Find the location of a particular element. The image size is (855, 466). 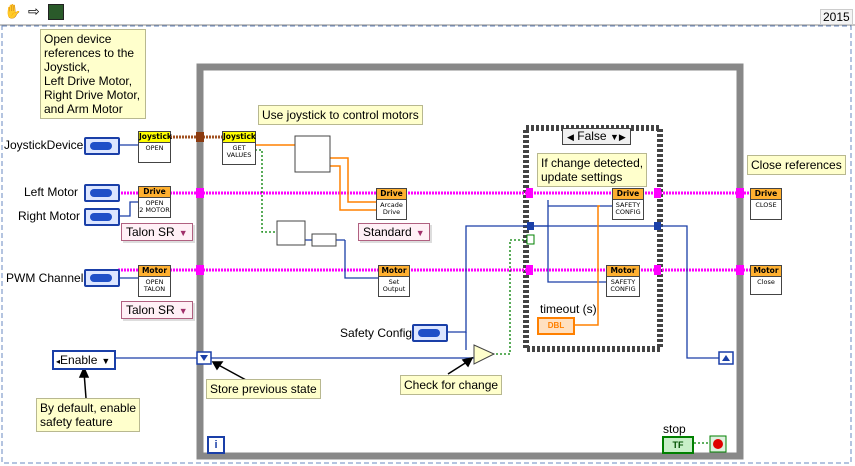

comment-default-enable: By default, enable safety feature is located at coordinates (88, 415).